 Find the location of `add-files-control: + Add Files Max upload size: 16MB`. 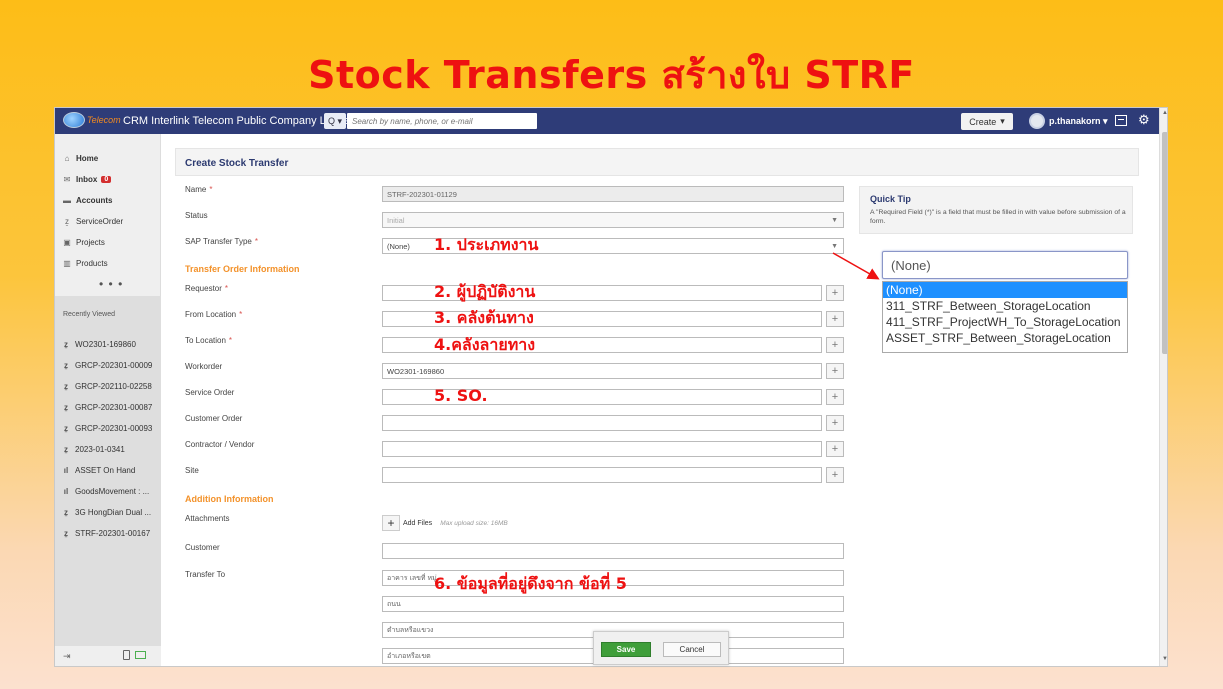

add-files-control: + Add Files Max upload size: 16MB is located at coordinates (445, 523).